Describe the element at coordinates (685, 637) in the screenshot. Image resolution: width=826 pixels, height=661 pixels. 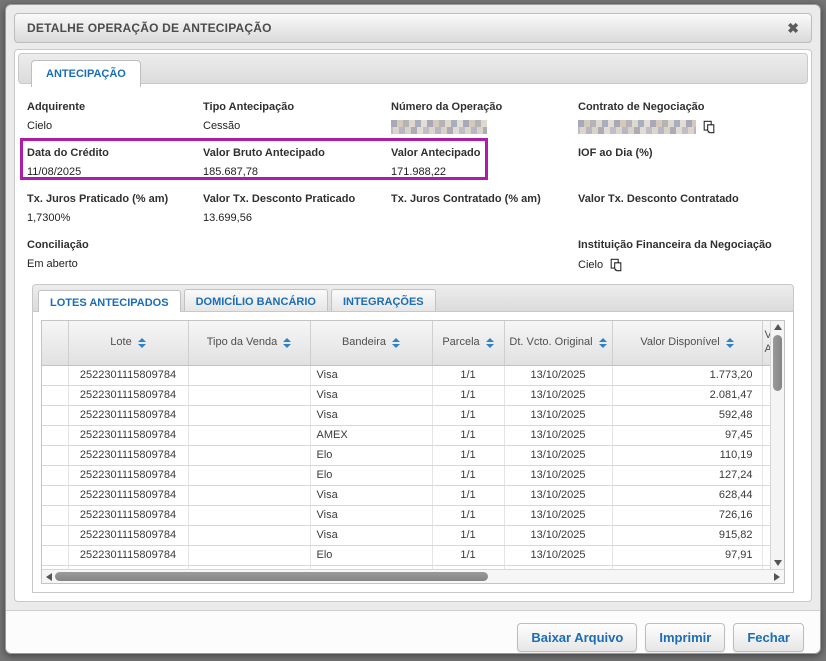
I see `print-button: Imprimir` at that location.